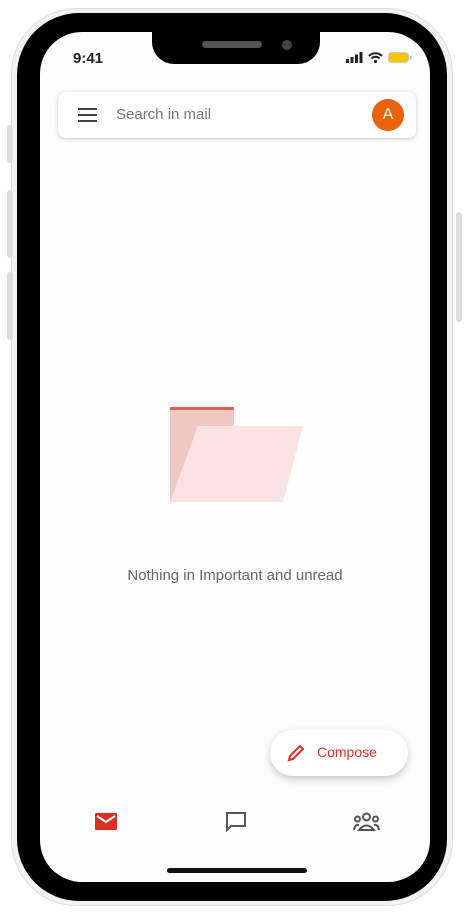 The width and height of the screenshot is (464, 912). Describe the element at coordinates (388, 115) in the screenshot. I see `avatar: A` at that location.